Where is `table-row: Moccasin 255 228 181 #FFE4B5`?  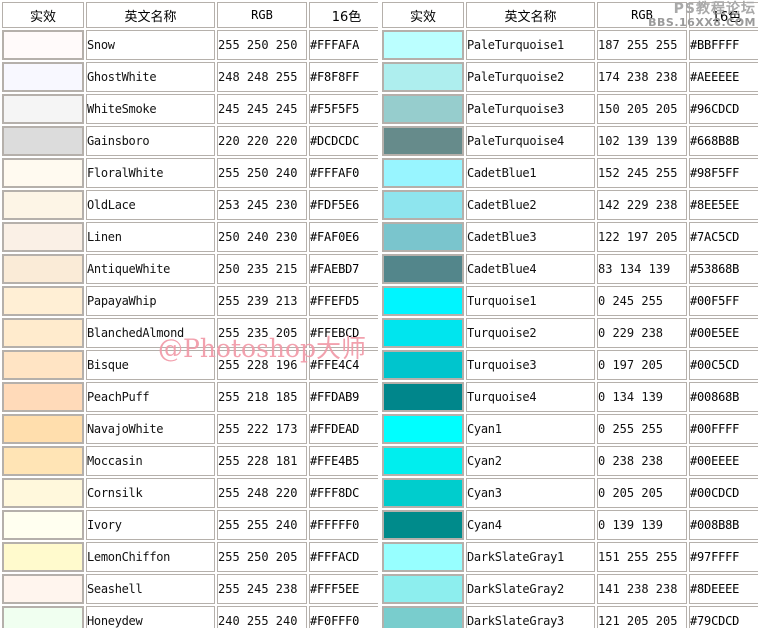 table-row: Moccasin 255 228 181 #FFE4B5 is located at coordinates (190, 461).